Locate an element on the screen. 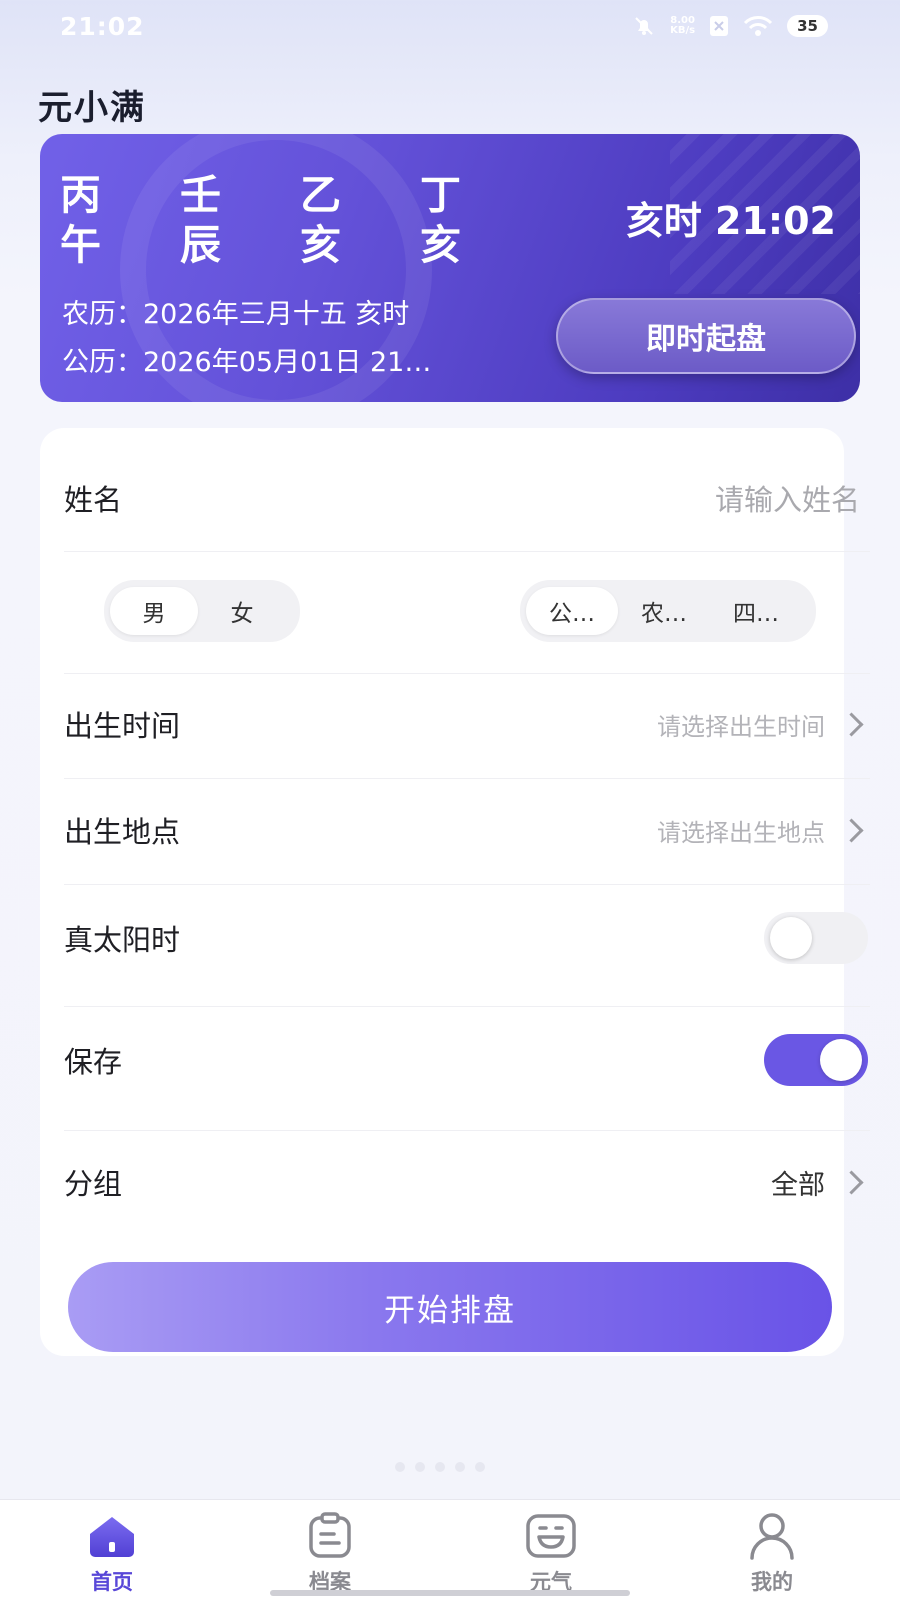 This screenshot has height=1601, width=900. tab-label: 我的 is located at coordinates (772, 1582).